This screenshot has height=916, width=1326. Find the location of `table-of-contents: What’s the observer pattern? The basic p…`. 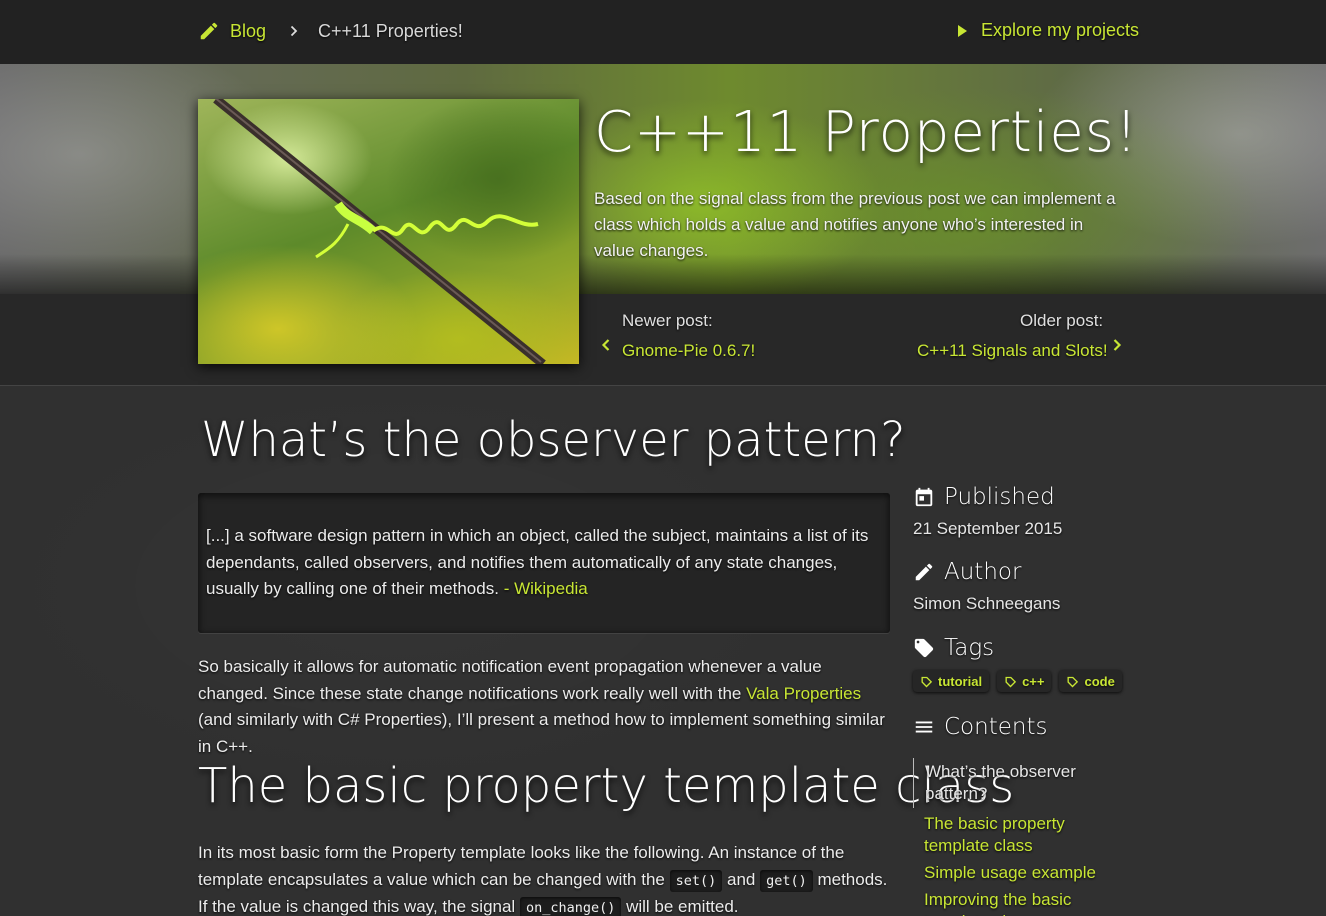

table-of-contents: What’s the observer pattern? The basic p… is located at coordinates (1013, 837).